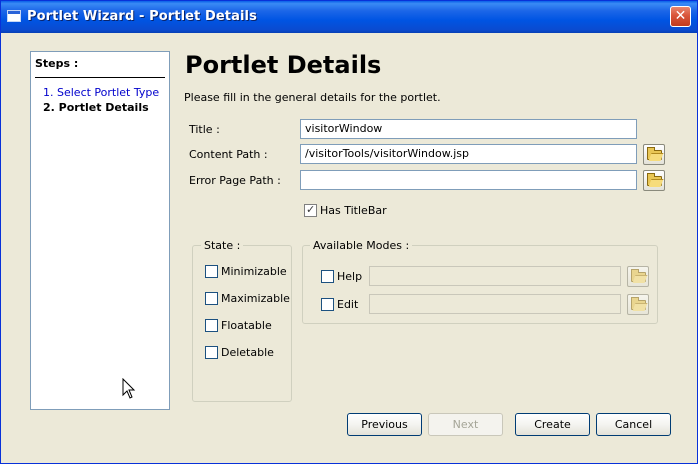 The height and width of the screenshot is (464, 698). I want to click on page-title: Portlet Details, so click(283, 65).